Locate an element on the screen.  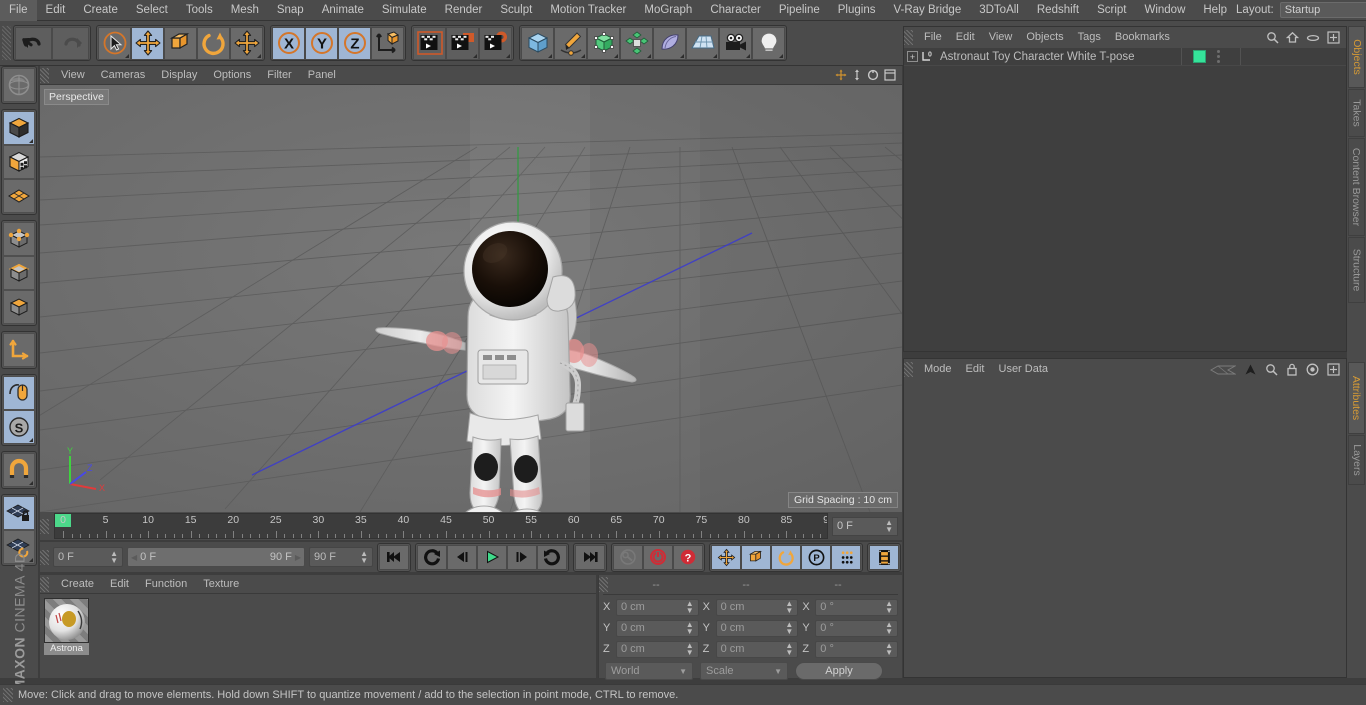
step-forward-button is located at coordinates (522, 557).